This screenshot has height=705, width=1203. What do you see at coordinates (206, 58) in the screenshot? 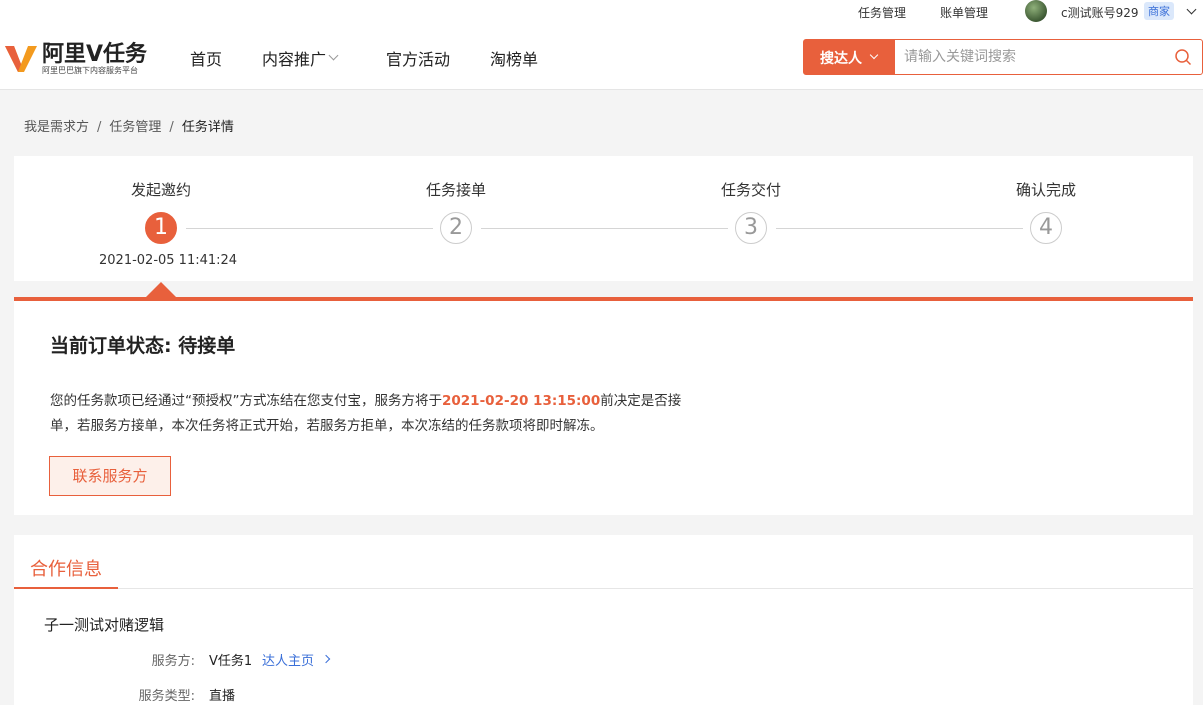
I see `nav-home: 首页` at bounding box center [206, 58].